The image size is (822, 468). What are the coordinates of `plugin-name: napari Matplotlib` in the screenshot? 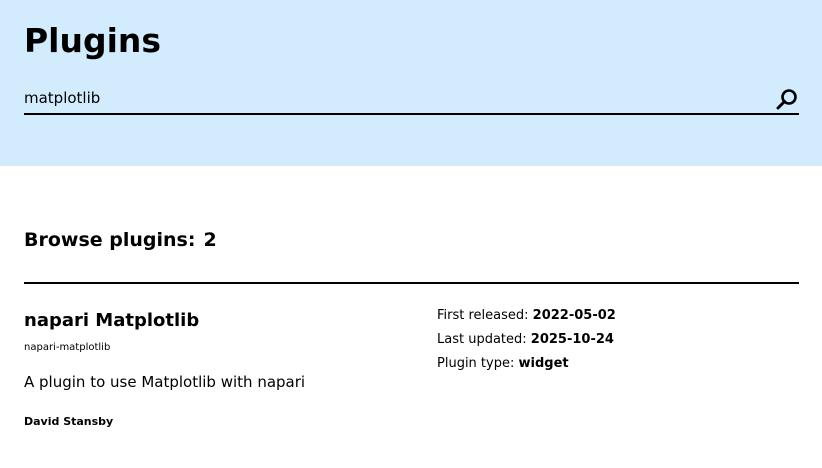 It's located at (111, 321).